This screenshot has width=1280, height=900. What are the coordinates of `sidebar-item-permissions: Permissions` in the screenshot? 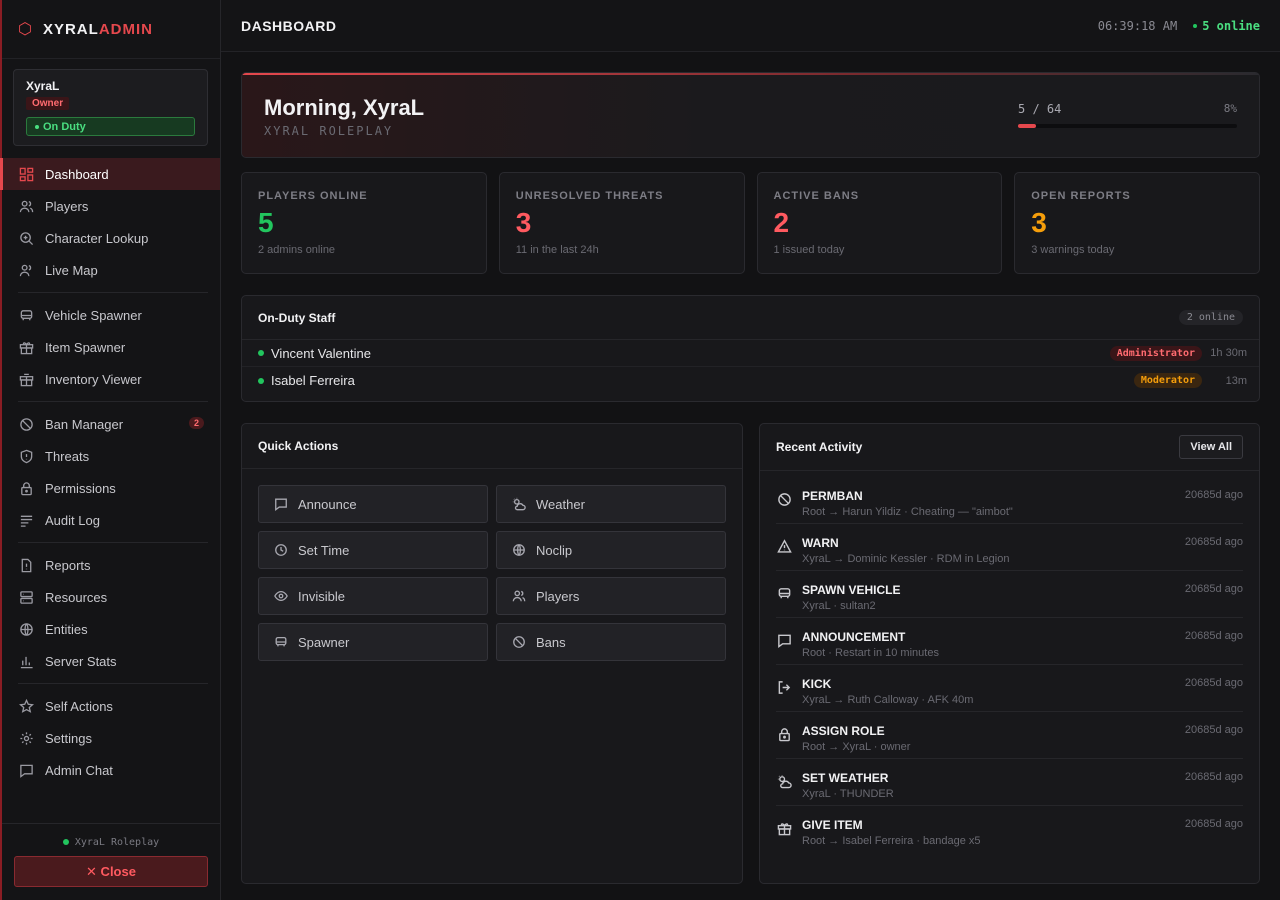 It's located at (111, 488).